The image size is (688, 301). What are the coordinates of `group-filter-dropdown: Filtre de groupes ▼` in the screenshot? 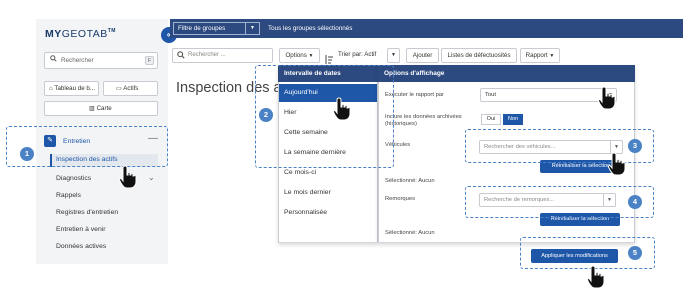 It's located at (216, 28).